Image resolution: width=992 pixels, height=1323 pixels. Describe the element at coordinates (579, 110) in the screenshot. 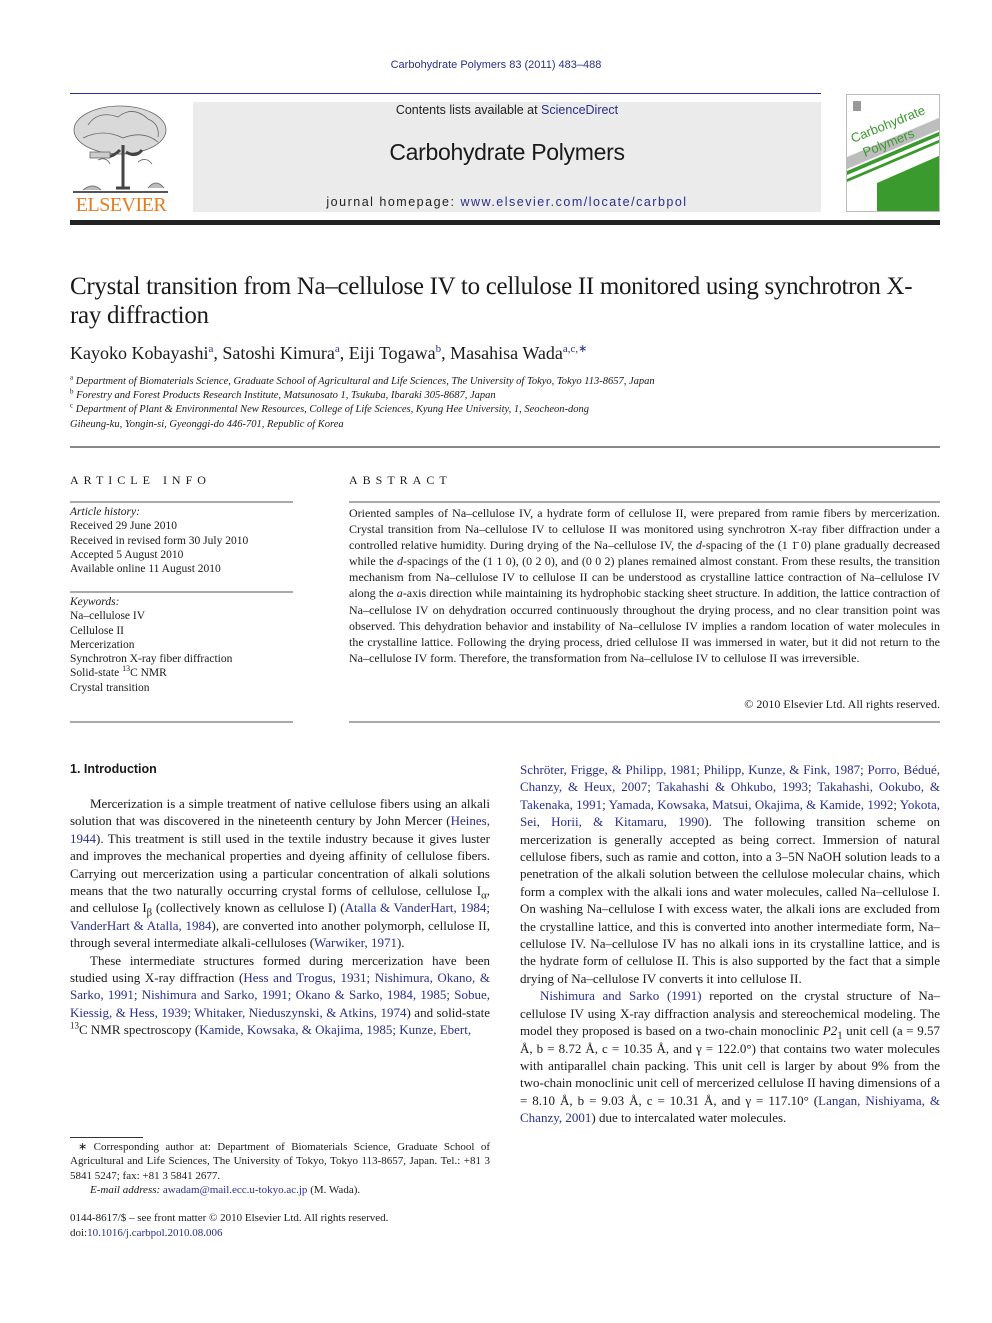

I see `sciencedirect-link: ScienceDirect` at that location.